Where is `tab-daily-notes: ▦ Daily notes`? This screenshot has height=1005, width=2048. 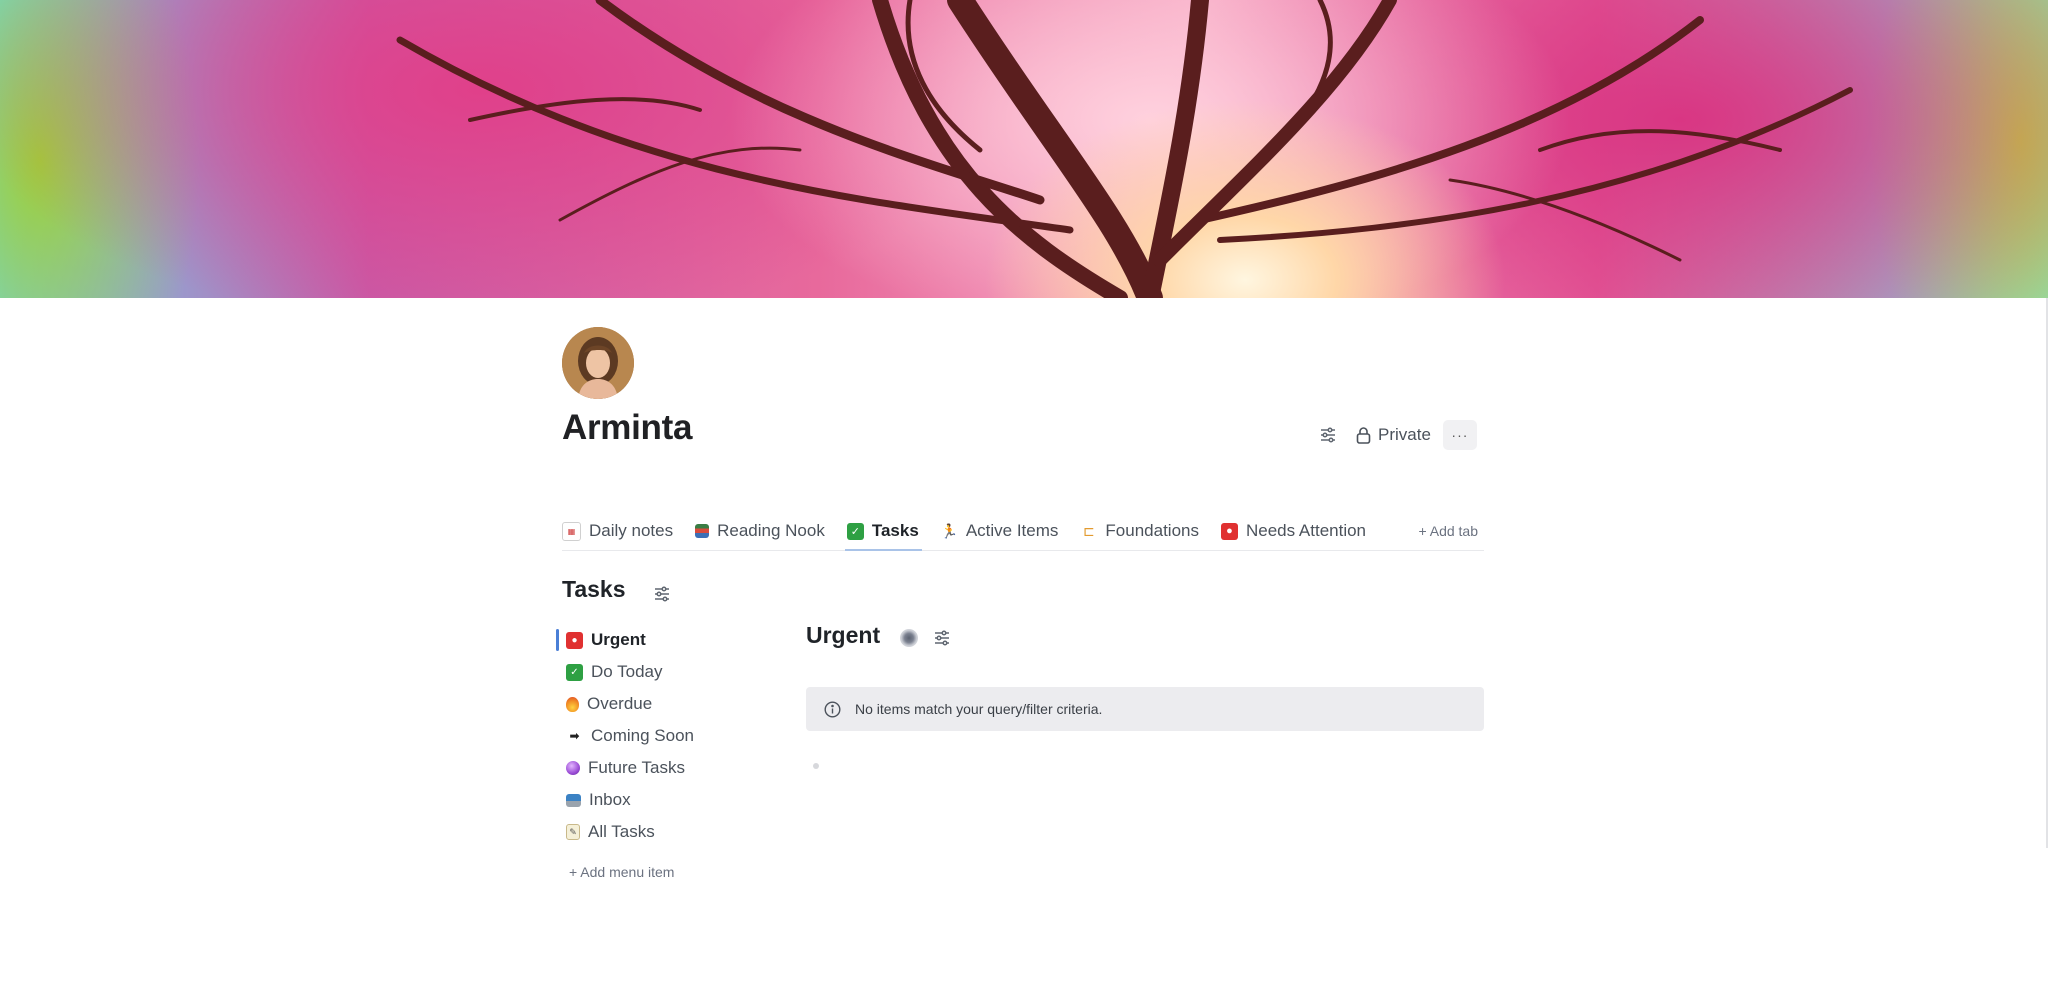
tab-daily-notes: ▦ Daily notes is located at coordinates (617, 531).